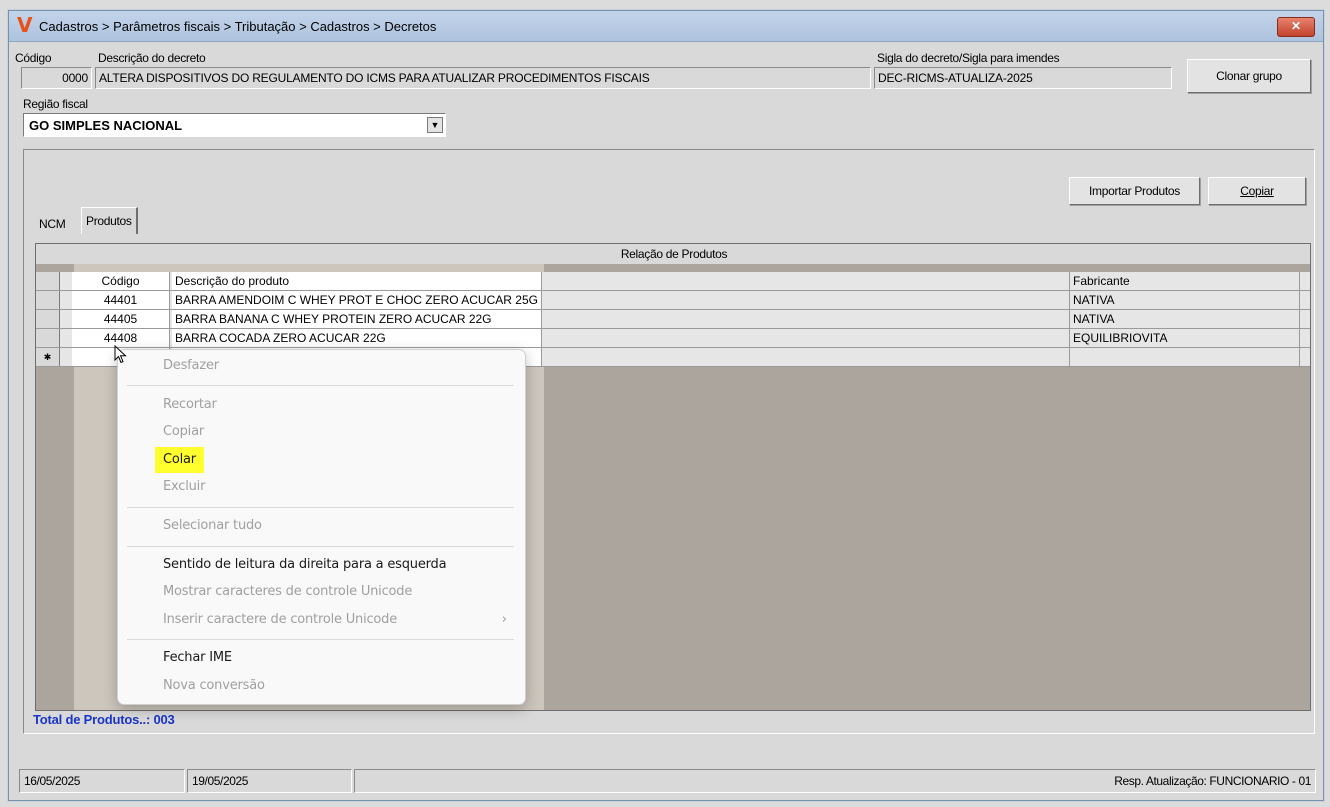 Image resolution: width=1330 pixels, height=807 pixels. What do you see at coordinates (234, 125) in the screenshot?
I see `regiao-select: GO SIMPLES NACIONAL ▼` at bounding box center [234, 125].